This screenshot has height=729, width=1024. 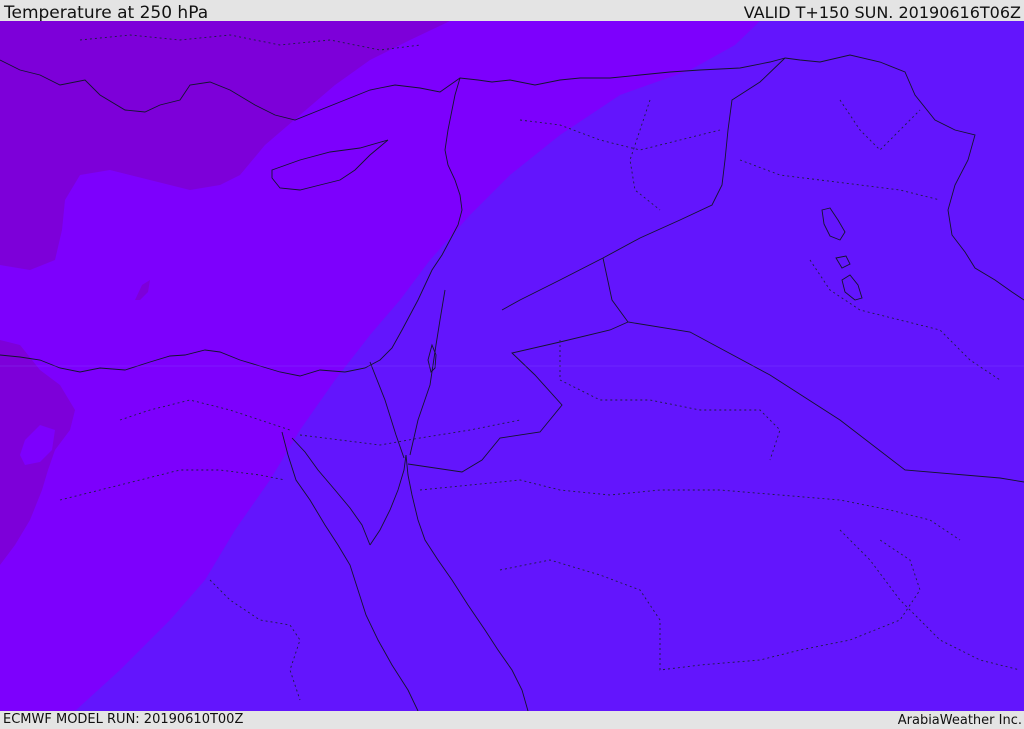 What do you see at coordinates (106, 13) in the screenshot?
I see `map-title: Temperature at 250 hPa` at bounding box center [106, 13].